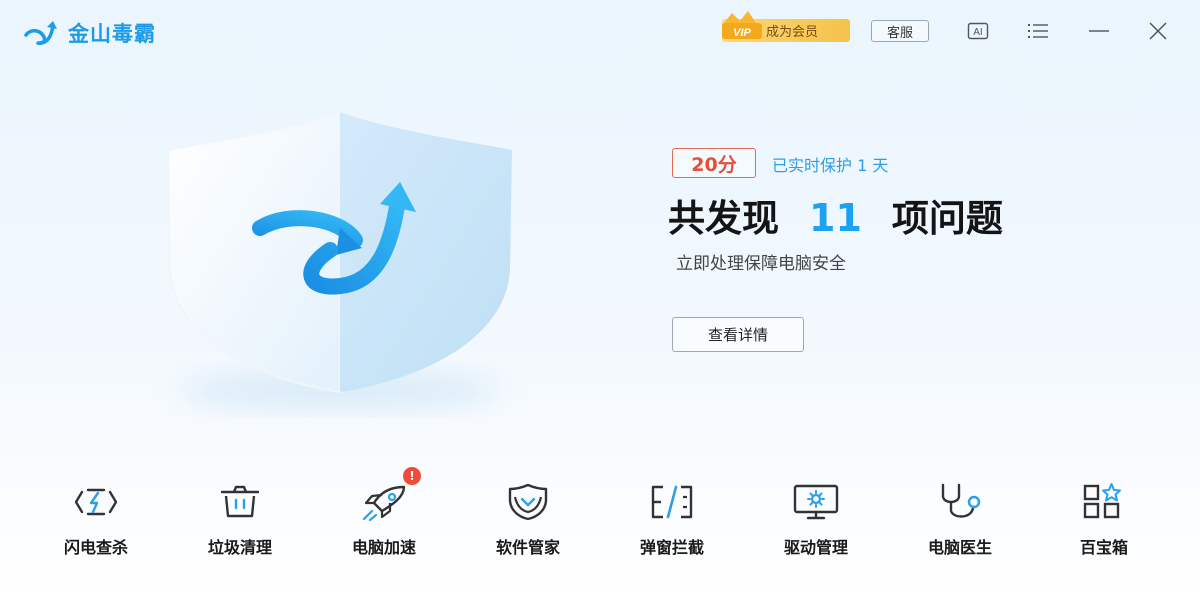 This screenshot has height=600, width=1200. What do you see at coordinates (239, 547) in the screenshot?
I see `tool-label: 垃圾清理` at bounding box center [239, 547].